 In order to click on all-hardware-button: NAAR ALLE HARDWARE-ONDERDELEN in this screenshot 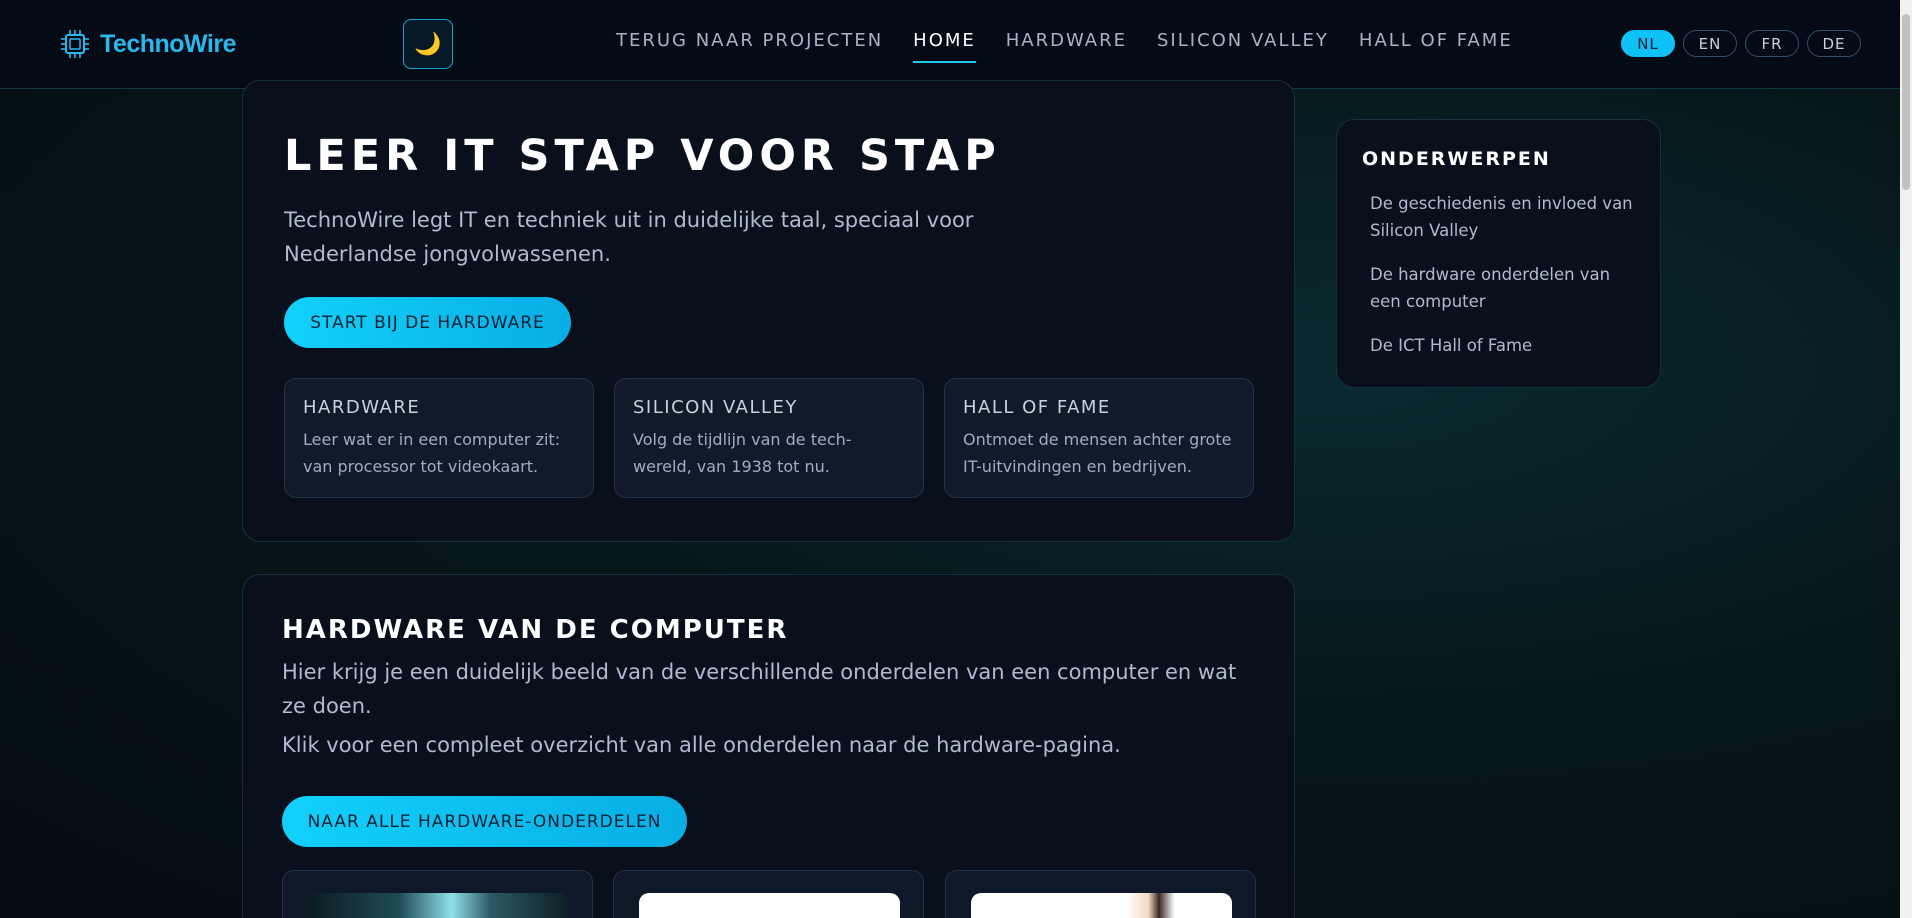, I will do `click(484, 821)`.